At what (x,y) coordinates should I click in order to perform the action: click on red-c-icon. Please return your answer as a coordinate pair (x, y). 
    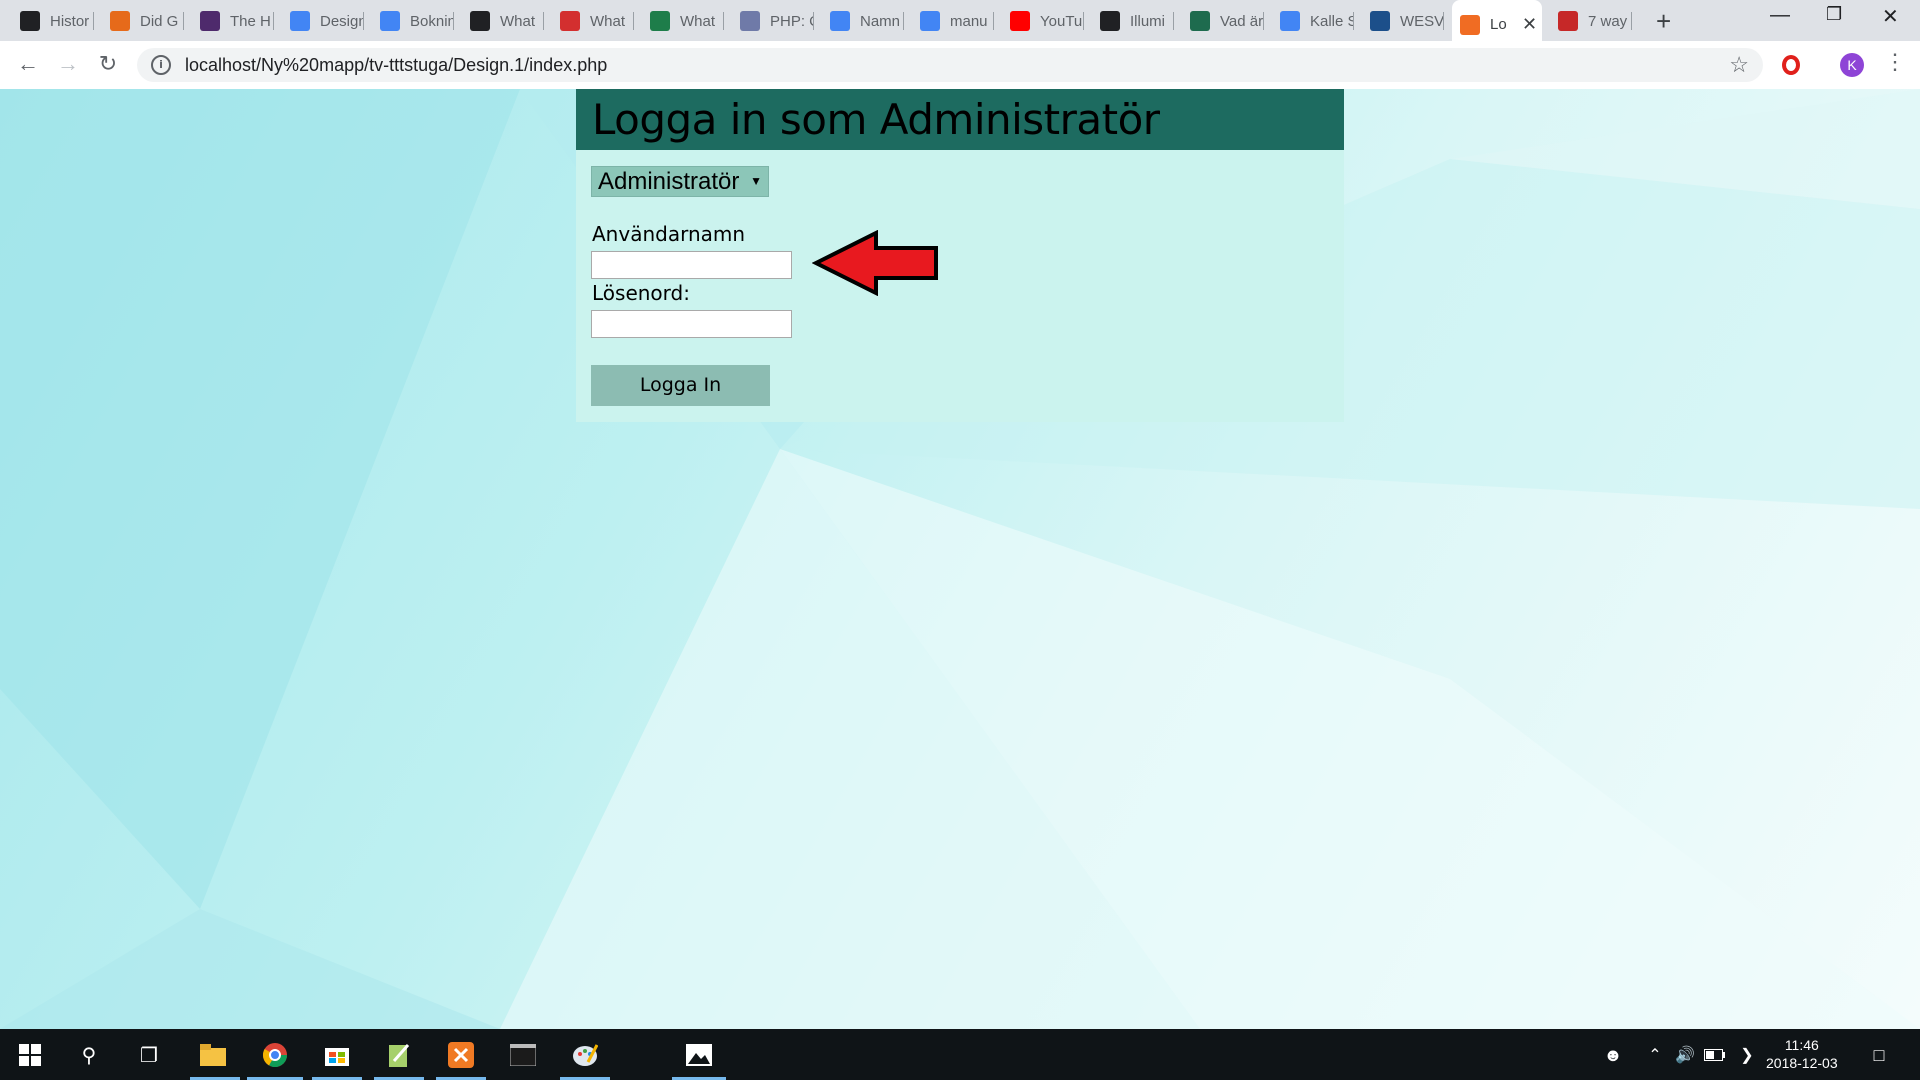
    Looking at the image, I should click on (1568, 21).